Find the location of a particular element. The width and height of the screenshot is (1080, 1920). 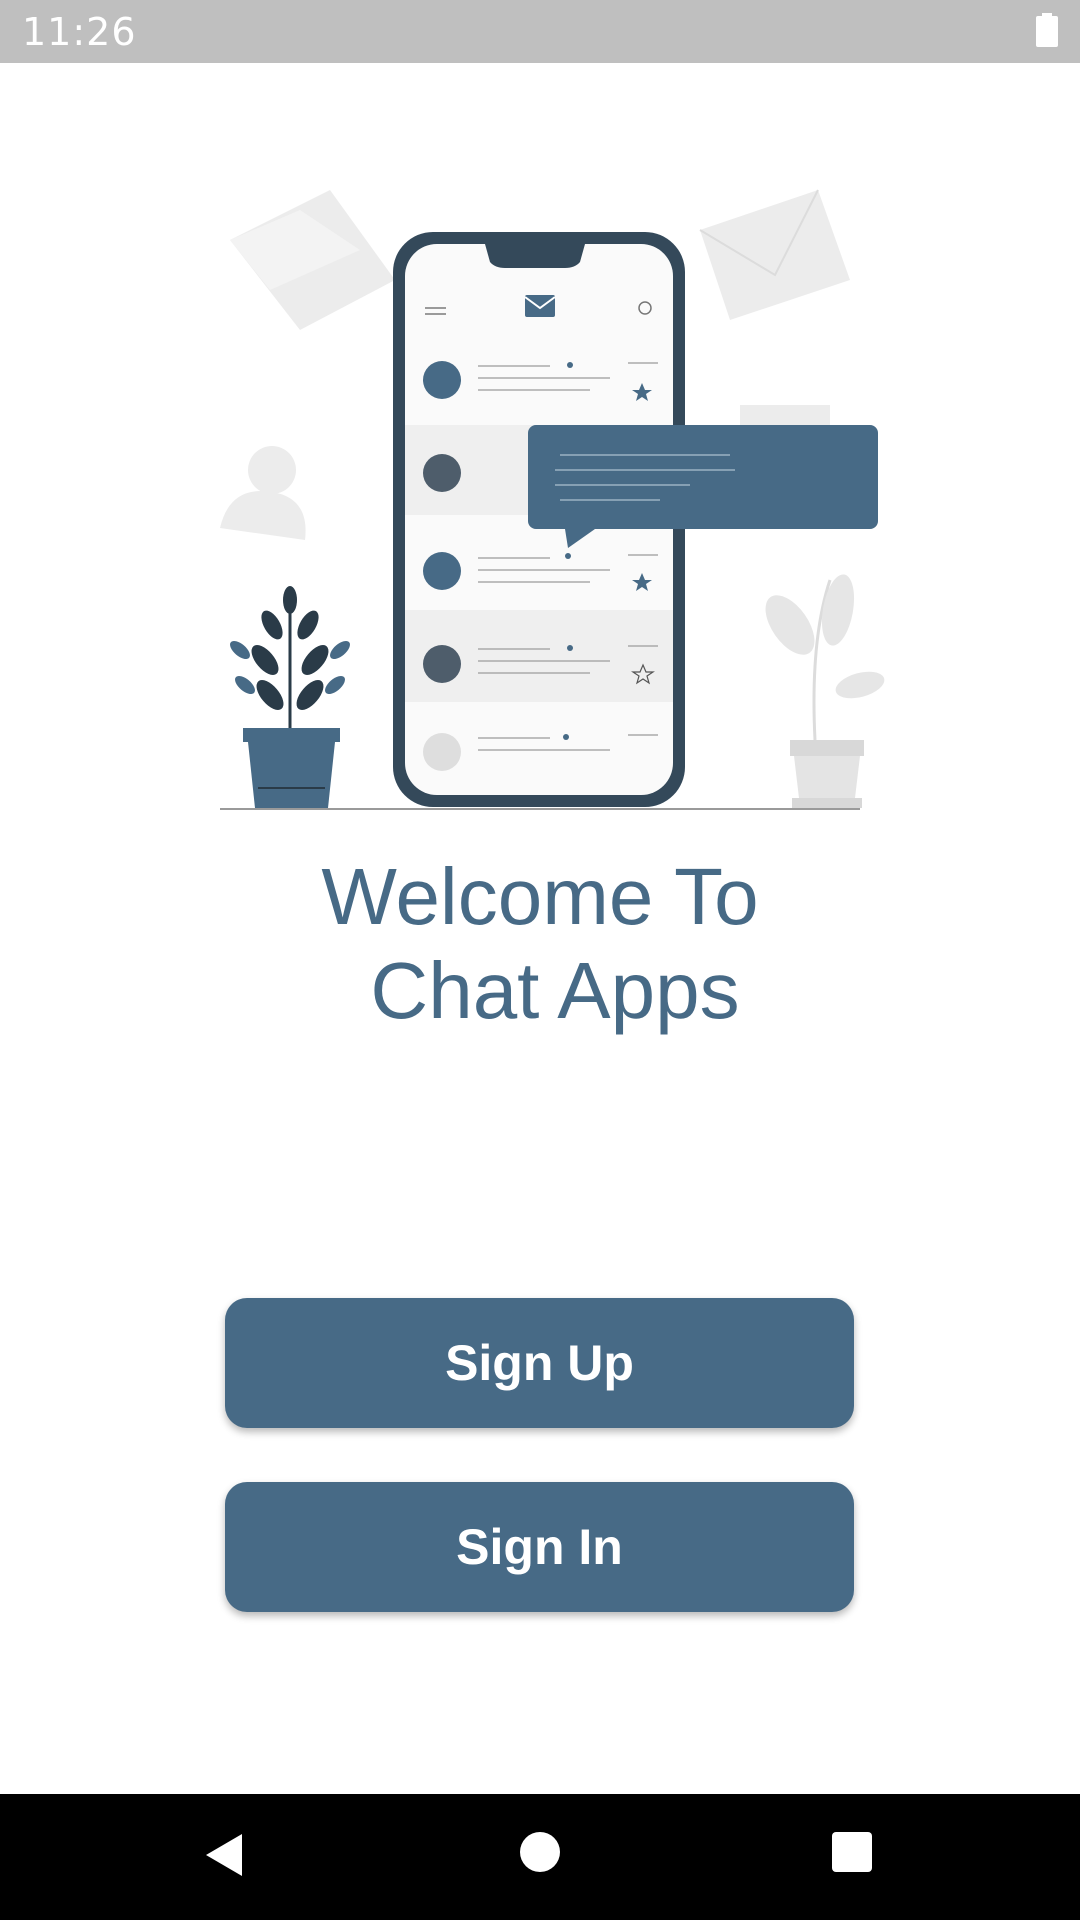

sign-in-button: Sign In is located at coordinates (539, 1547).